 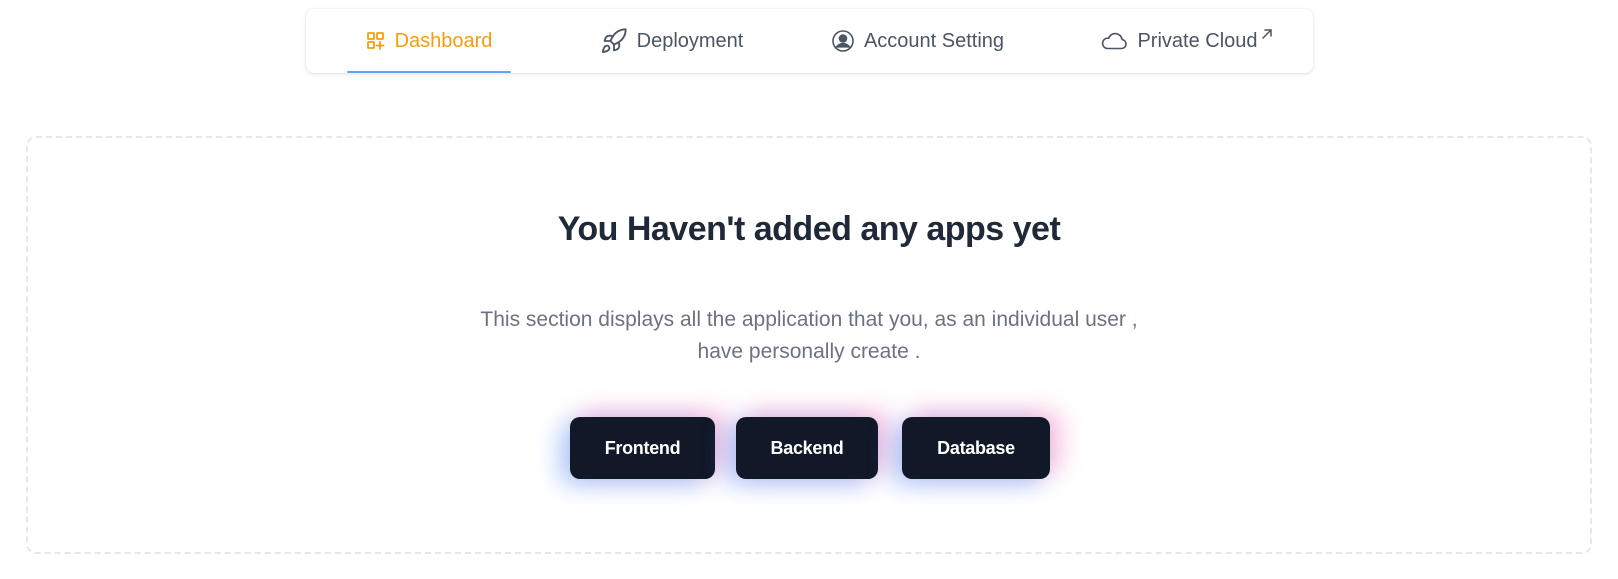 I want to click on external-link-arrow-icon, so click(x=1267, y=34).